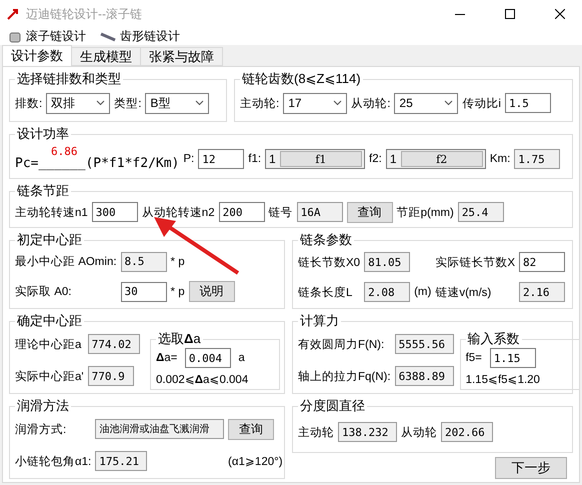  What do you see at coordinates (370, 103) in the screenshot?
I see `field-label: 从动轮:` at bounding box center [370, 103].